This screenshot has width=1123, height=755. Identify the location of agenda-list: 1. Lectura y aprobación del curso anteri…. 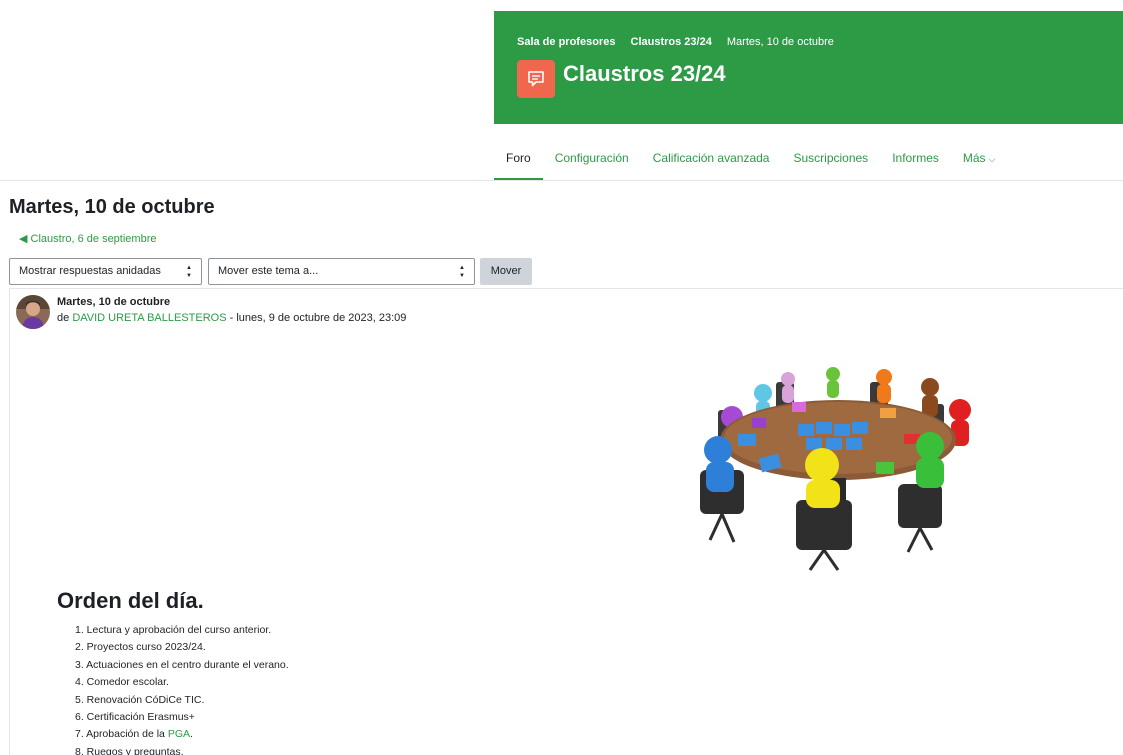
(182, 688).